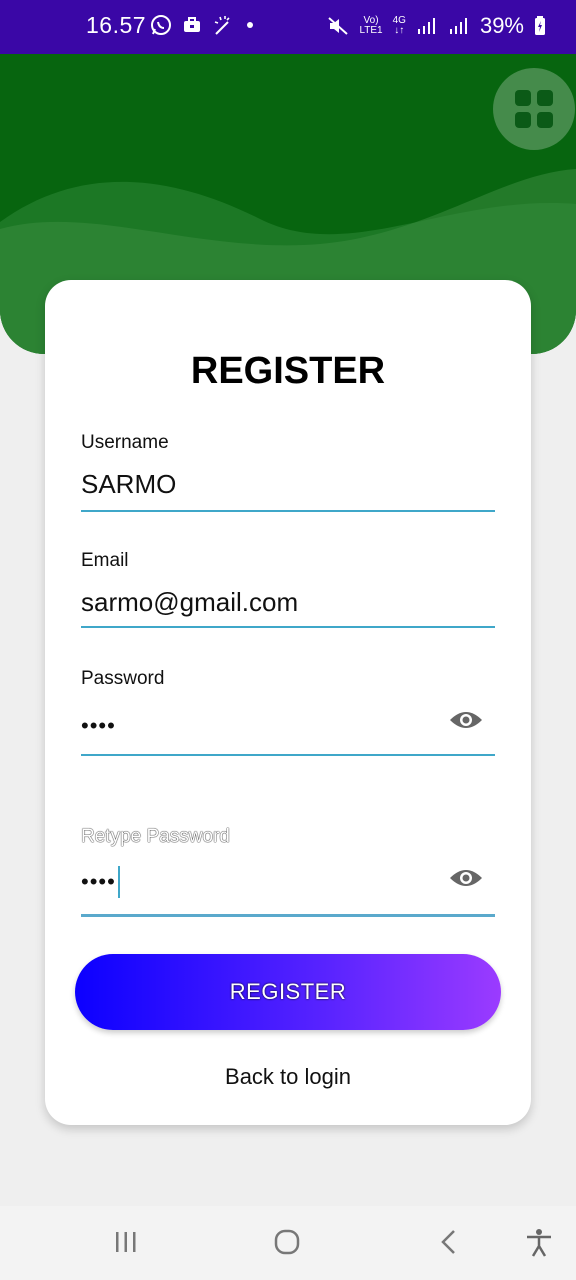  What do you see at coordinates (192, 24) in the screenshot?
I see `briefcase-icon` at bounding box center [192, 24].